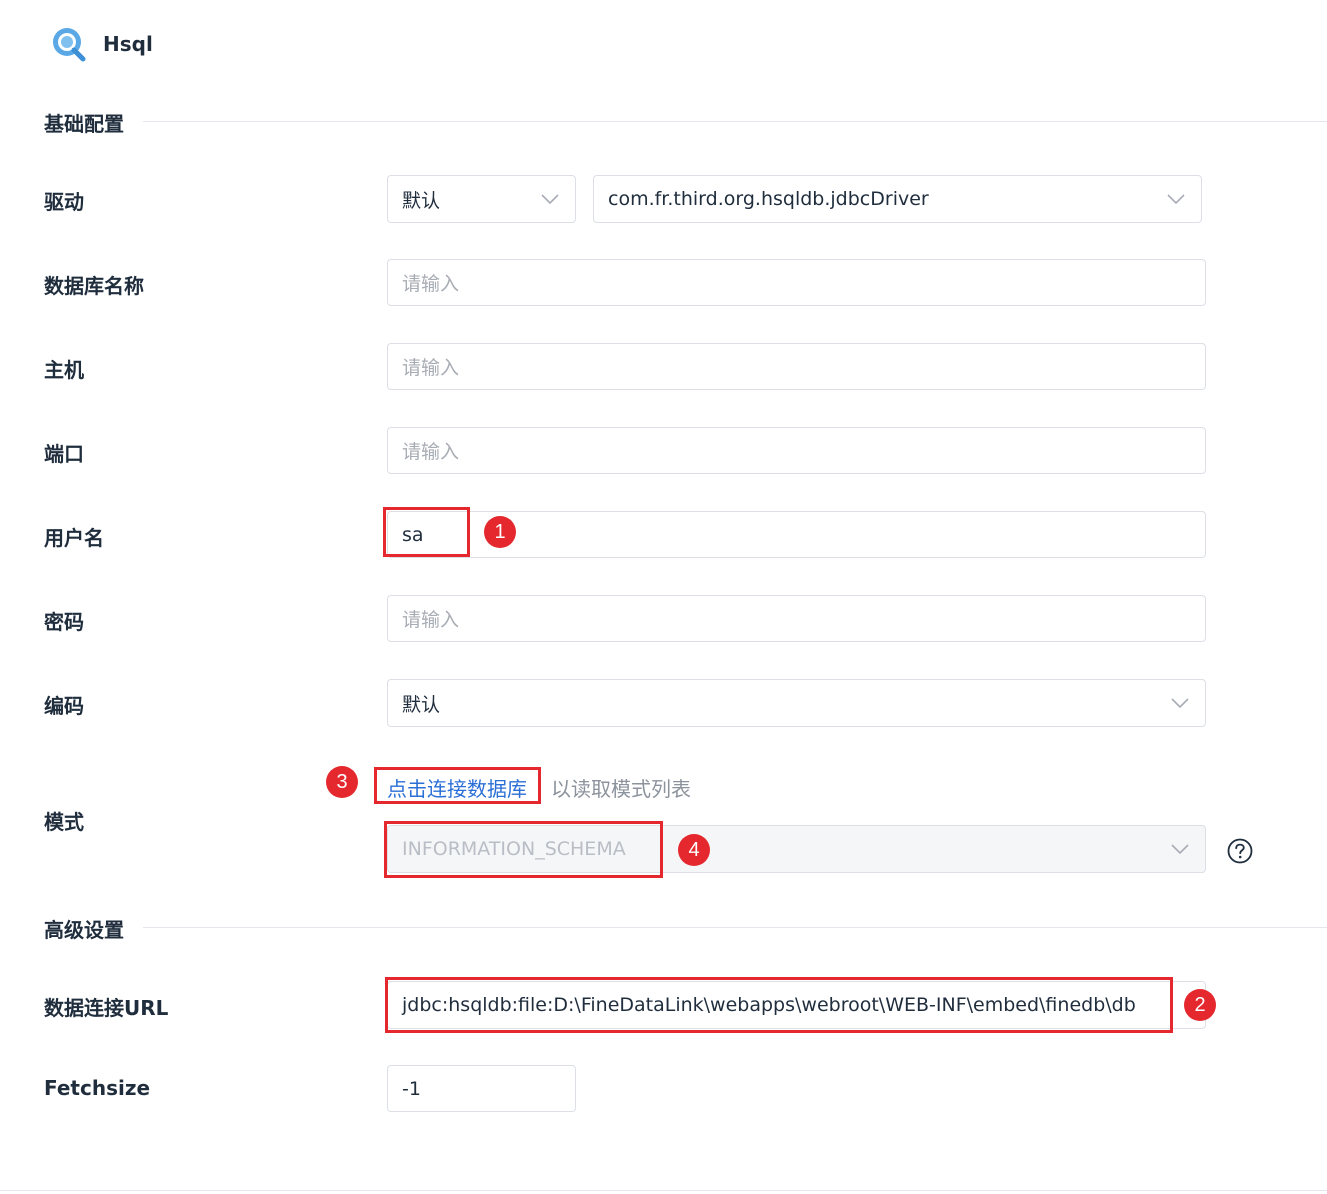 The width and height of the screenshot is (1327, 1194). What do you see at coordinates (106, 1008) in the screenshot?
I see `label-url: 数据连接URL` at bounding box center [106, 1008].